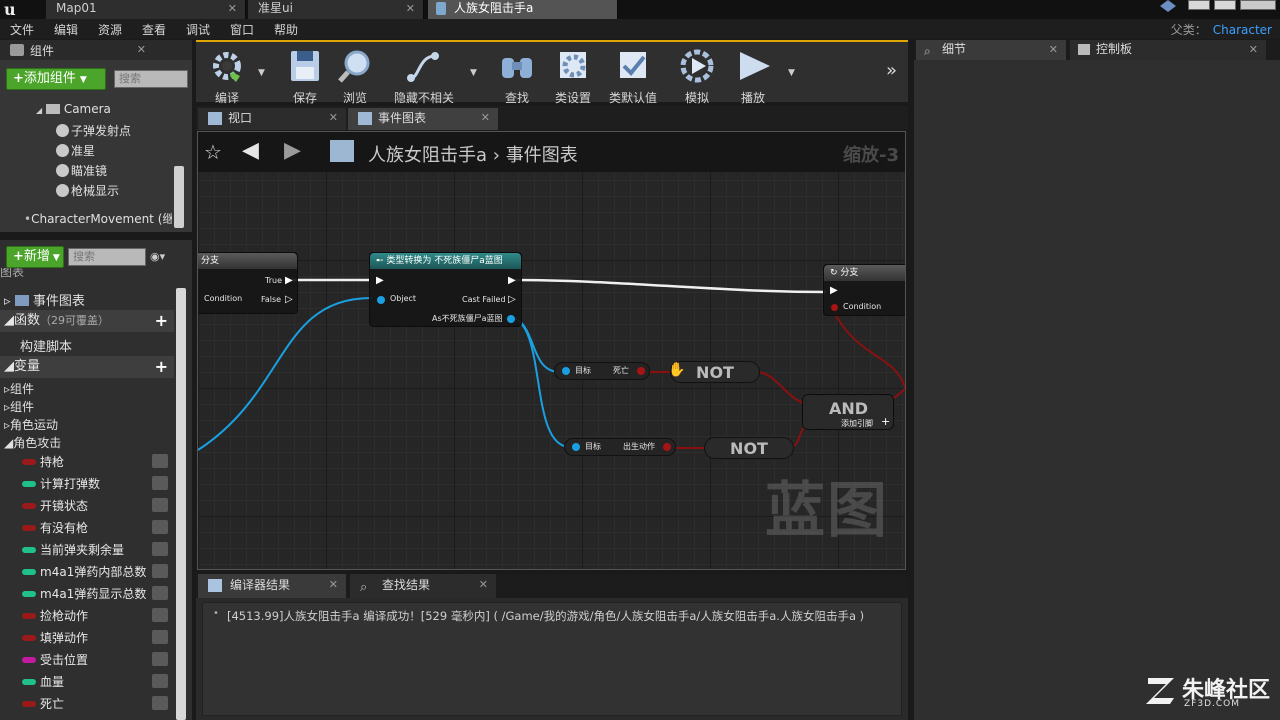 The image size is (1280, 720). I want to click on variable-item: 捡枪动作, so click(97, 616).